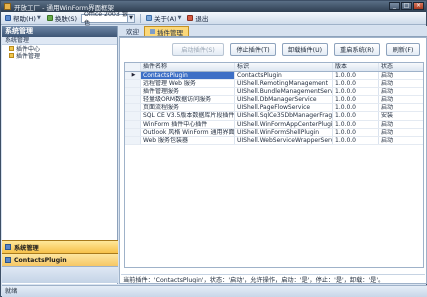  I want to click on title-bar: 开放工厂 - 通用WinForm界面框架 _ □ ×, so click(213, 6).